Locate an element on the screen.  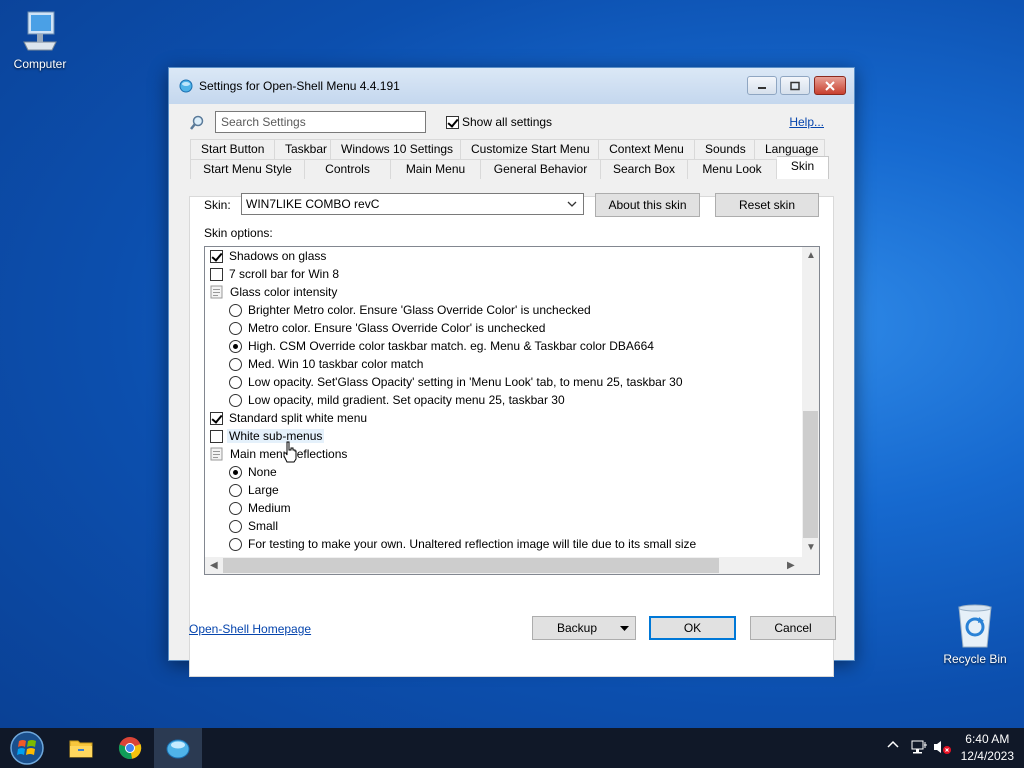
cancel-button: Cancel is located at coordinates (793, 628).